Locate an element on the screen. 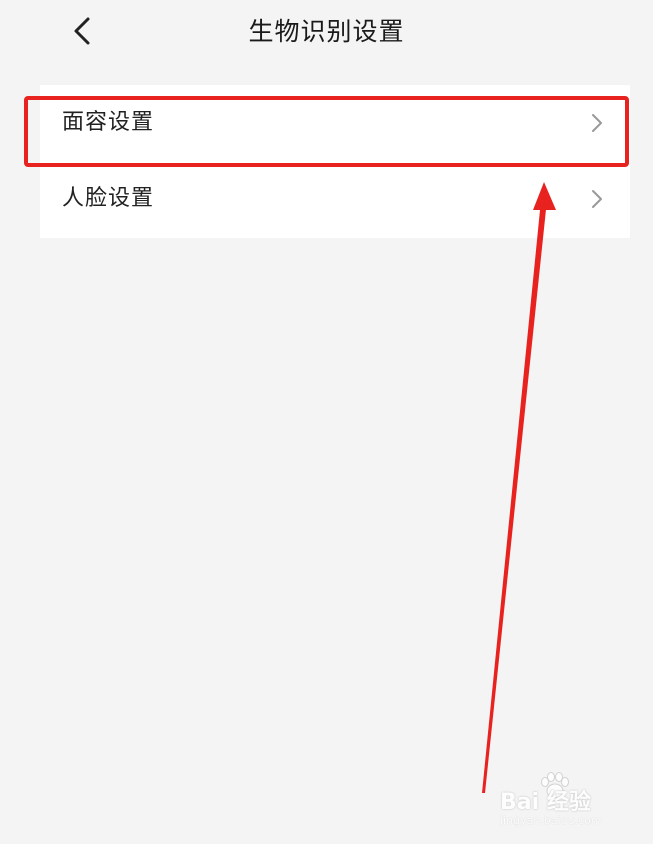 The width and height of the screenshot is (653, 844). watermark-url: jingyan.baidu.com is located at coordinates (551, 820).